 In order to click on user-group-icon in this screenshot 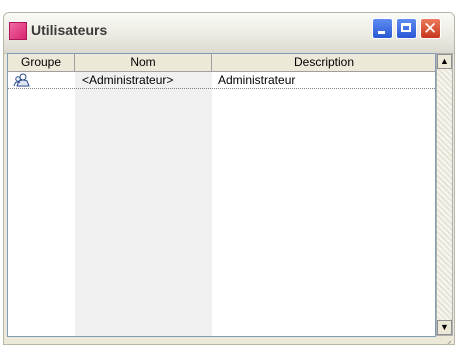, I will do `click(22, 80)`.